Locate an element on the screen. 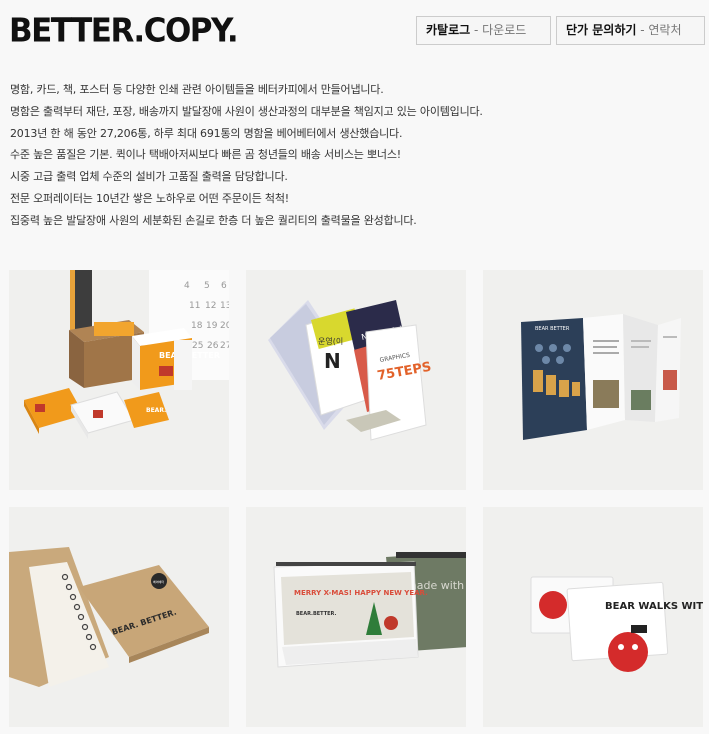 Image resolution: width=709 pixels, height=734 pixels. calendar-number: 4 is located at coordinates (187, 286).